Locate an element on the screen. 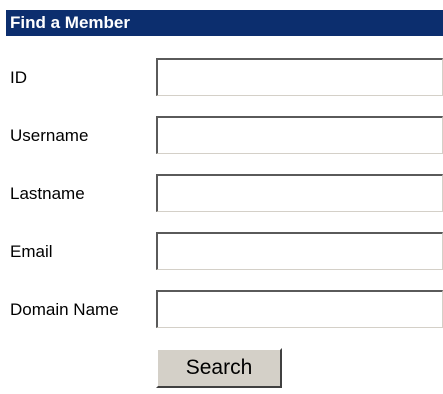 This screenshot has width=443, height=394. id-label: ID is located at coordinates (18, 77).